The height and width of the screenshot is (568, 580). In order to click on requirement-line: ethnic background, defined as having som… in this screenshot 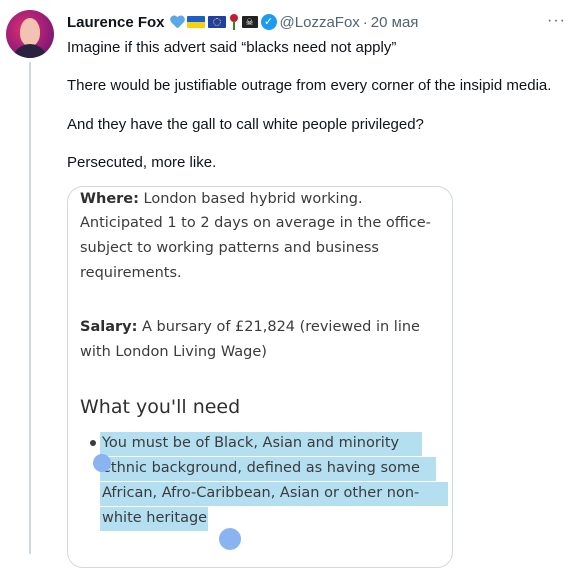, I will do `click(261, 468)`.